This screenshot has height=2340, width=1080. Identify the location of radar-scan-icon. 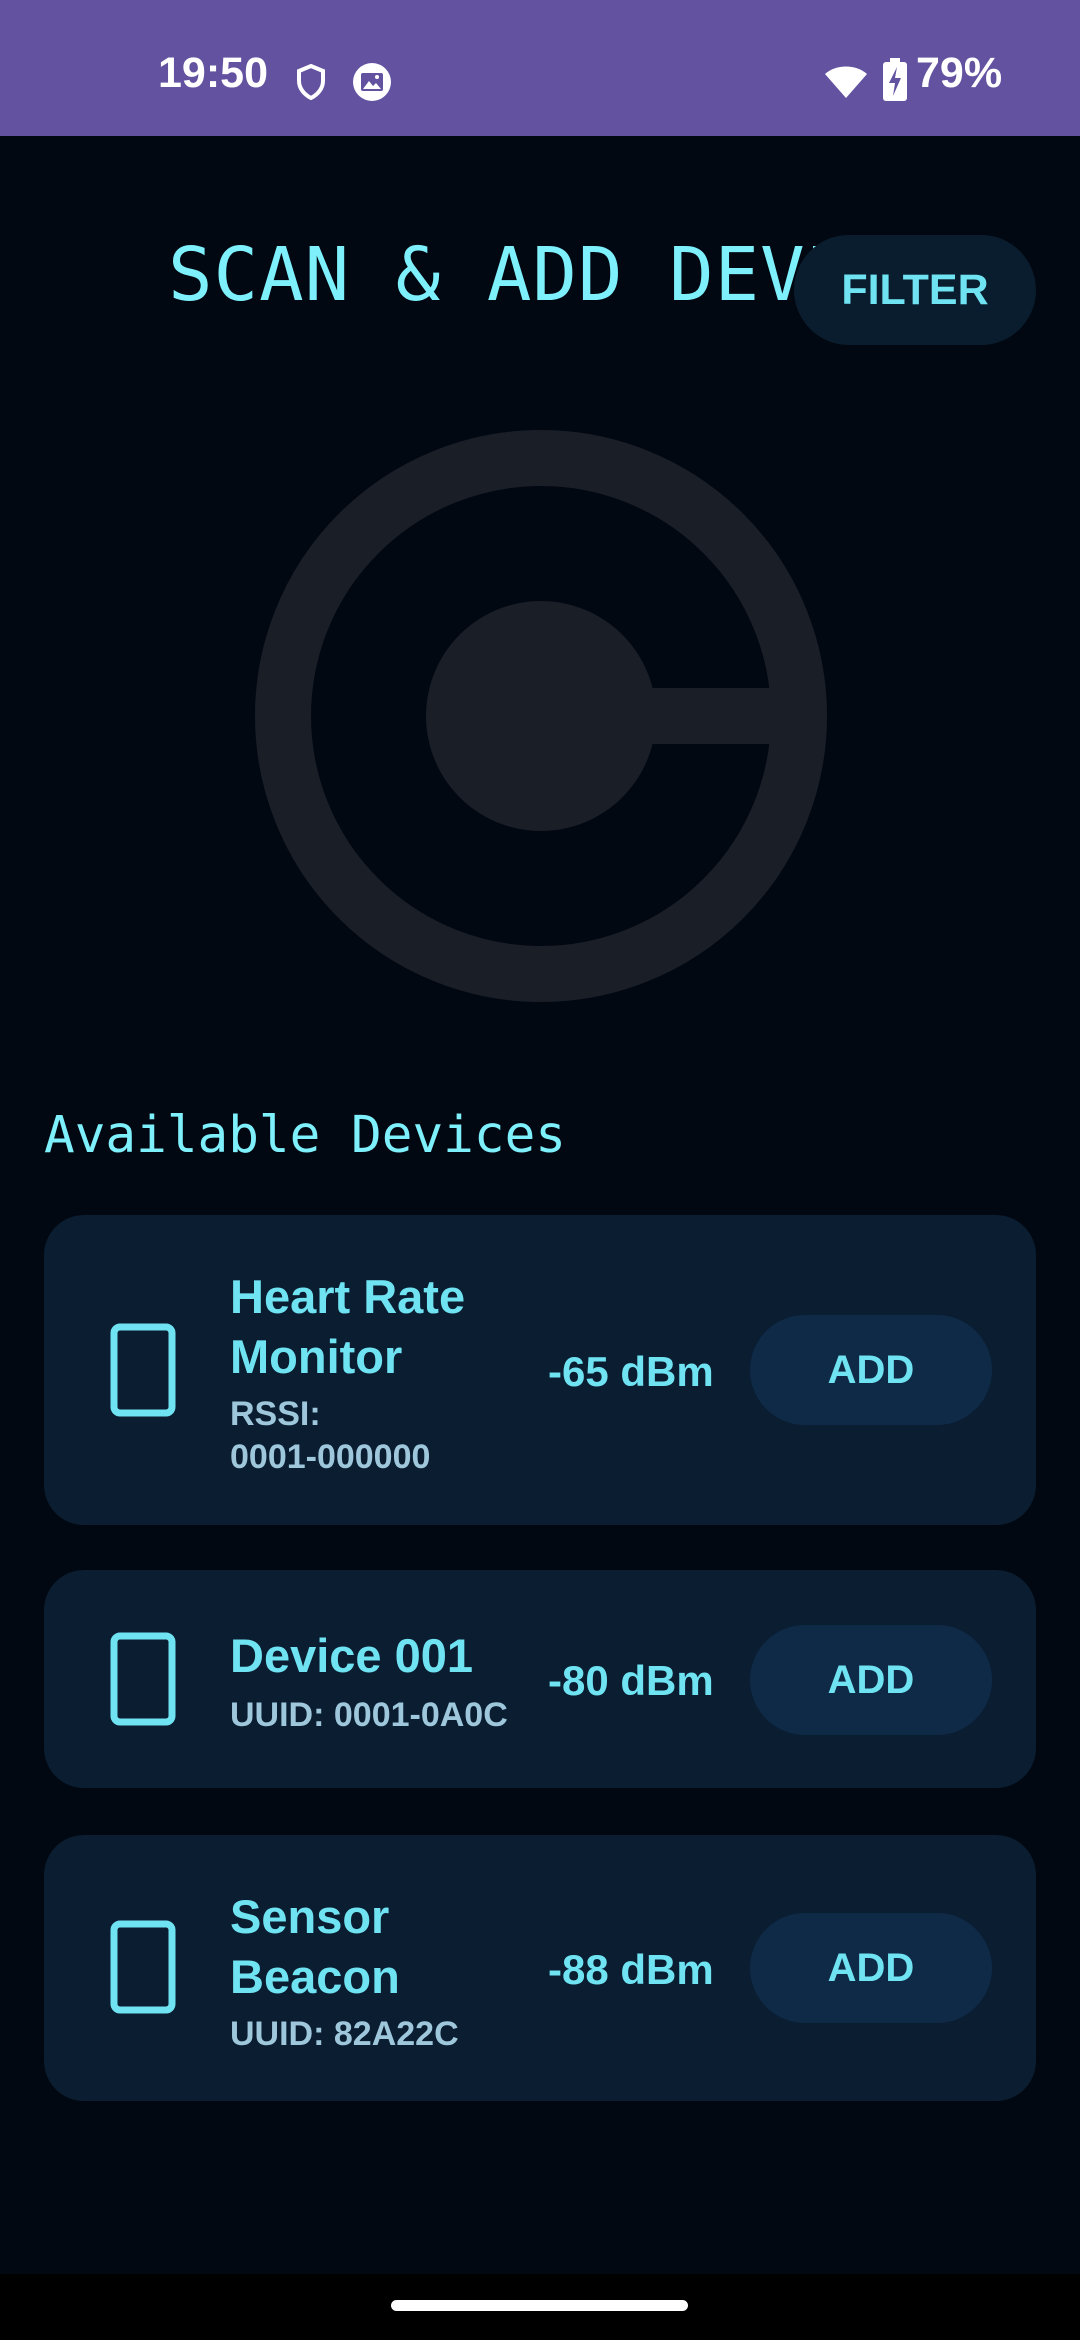
(541, 718).